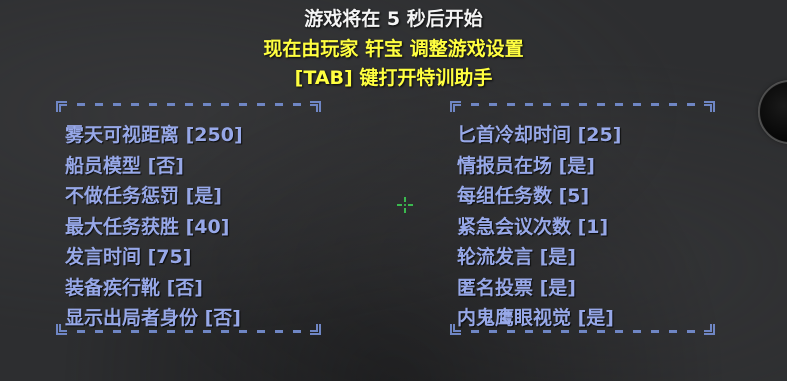  Describe the element at coordinates (393, 19) in the screenshot. I see `countdown-text: 游戏将在 5 秒后开始` at that location.